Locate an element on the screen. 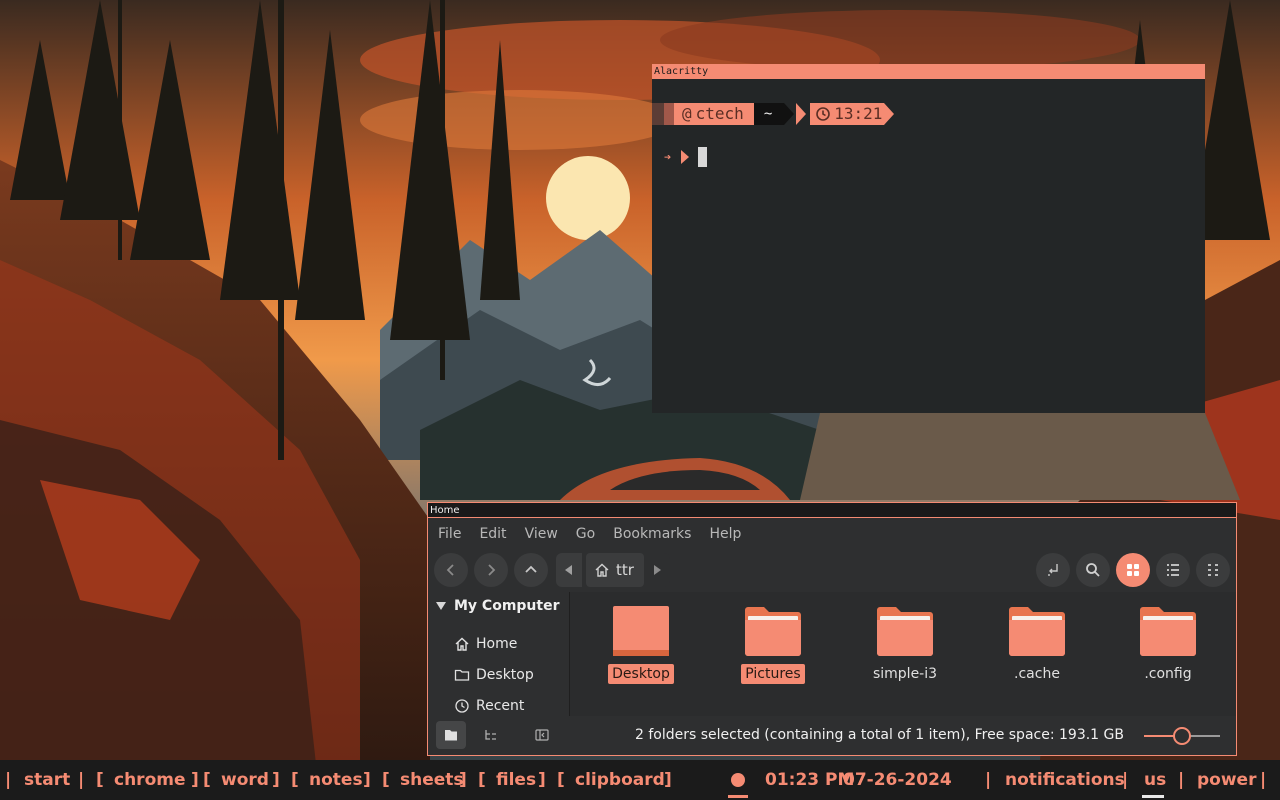 The height and width of the screenshot is (800, 1280). compact-view-button is located at coordinates (1213, 570).